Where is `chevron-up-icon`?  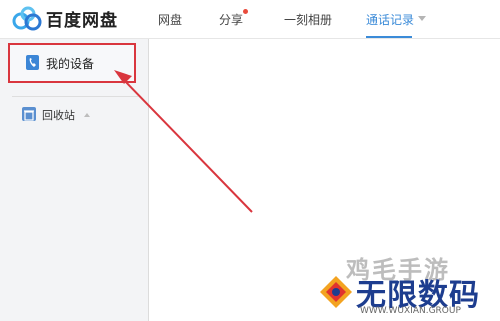
chevron-up-icon is located at coordinates (87, 115).